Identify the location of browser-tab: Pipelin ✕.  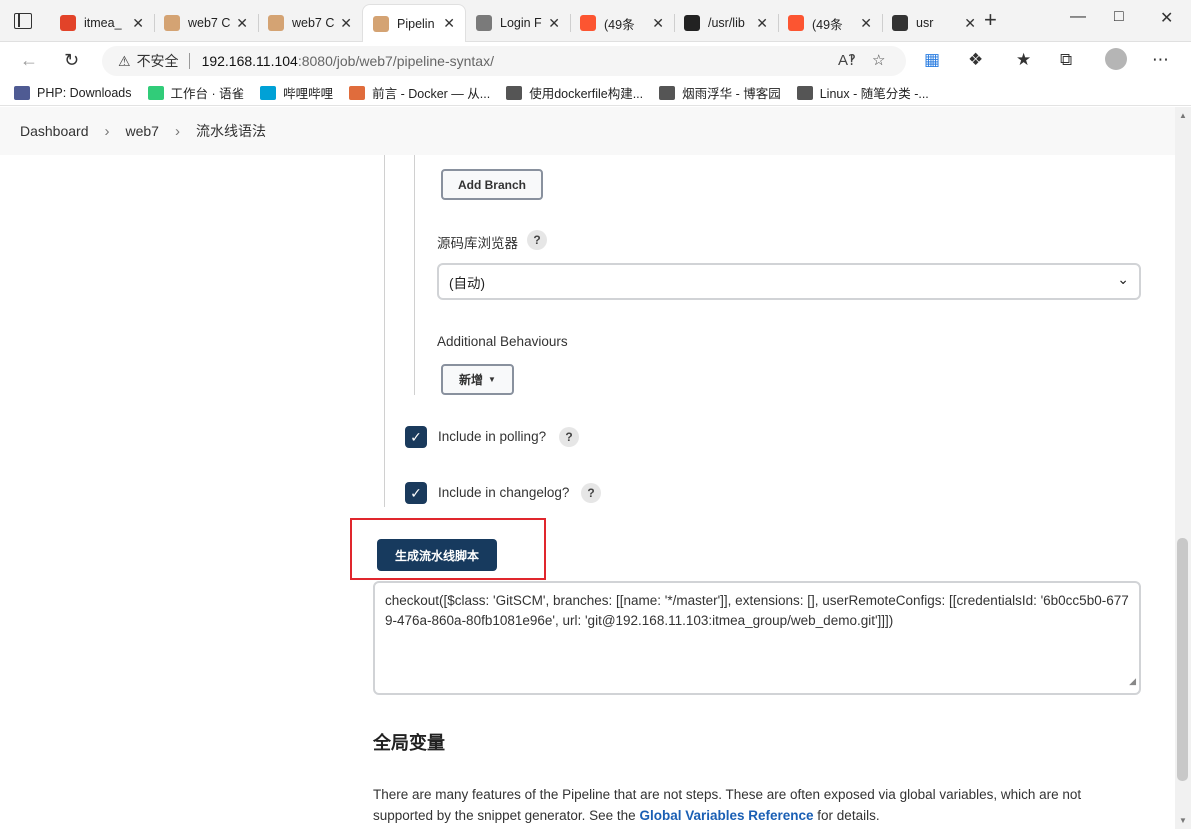
(414, 23).